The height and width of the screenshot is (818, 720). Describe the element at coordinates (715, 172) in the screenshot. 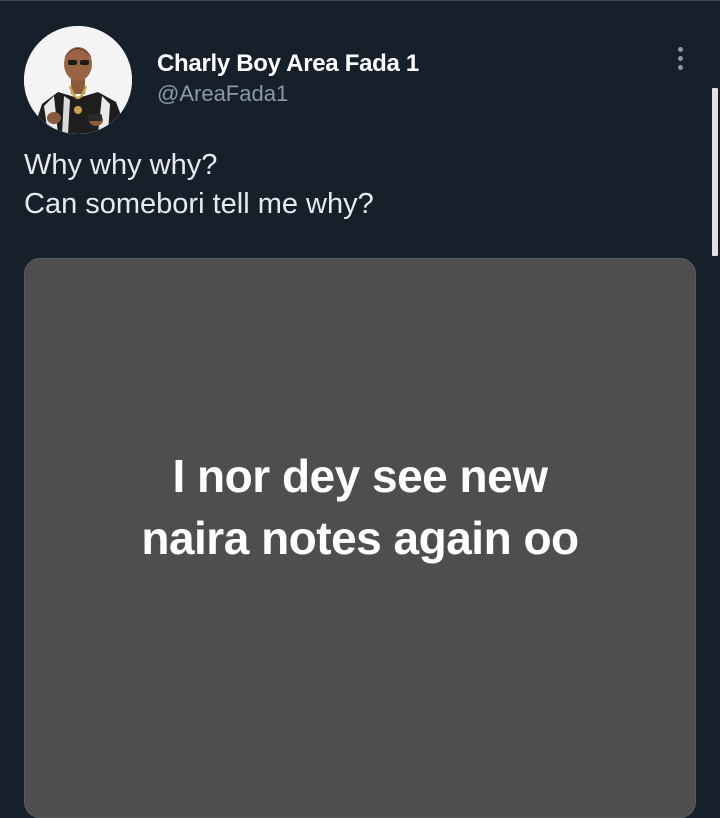

I see `scrollbar` at that location.